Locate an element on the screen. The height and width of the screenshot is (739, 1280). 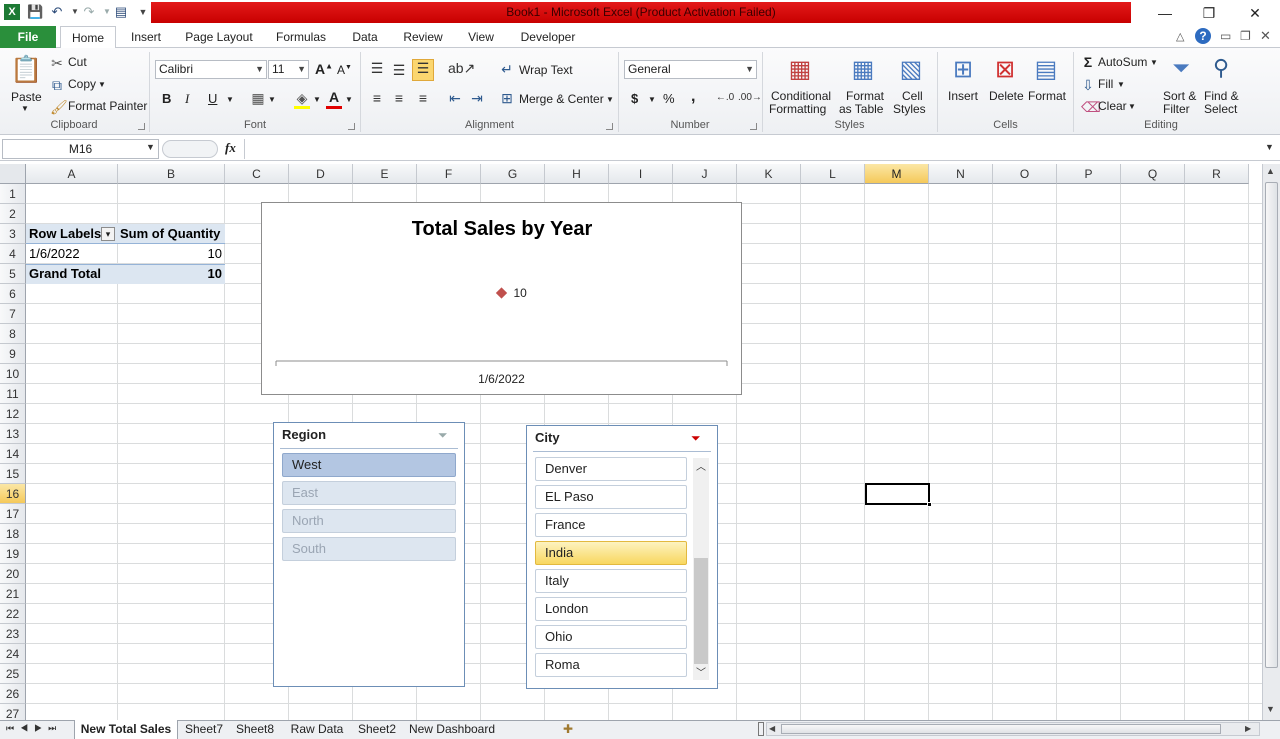
format-cells-button: Format is located at coordinates (1047, 96).